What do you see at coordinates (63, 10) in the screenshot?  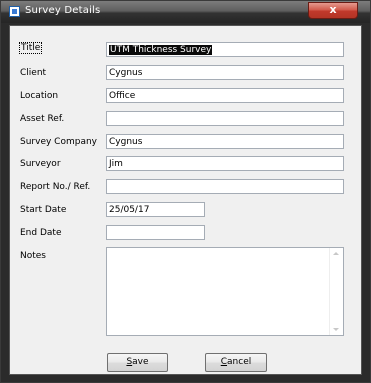 I see `window-title: Survey Details` at bounding box center [63, 10].